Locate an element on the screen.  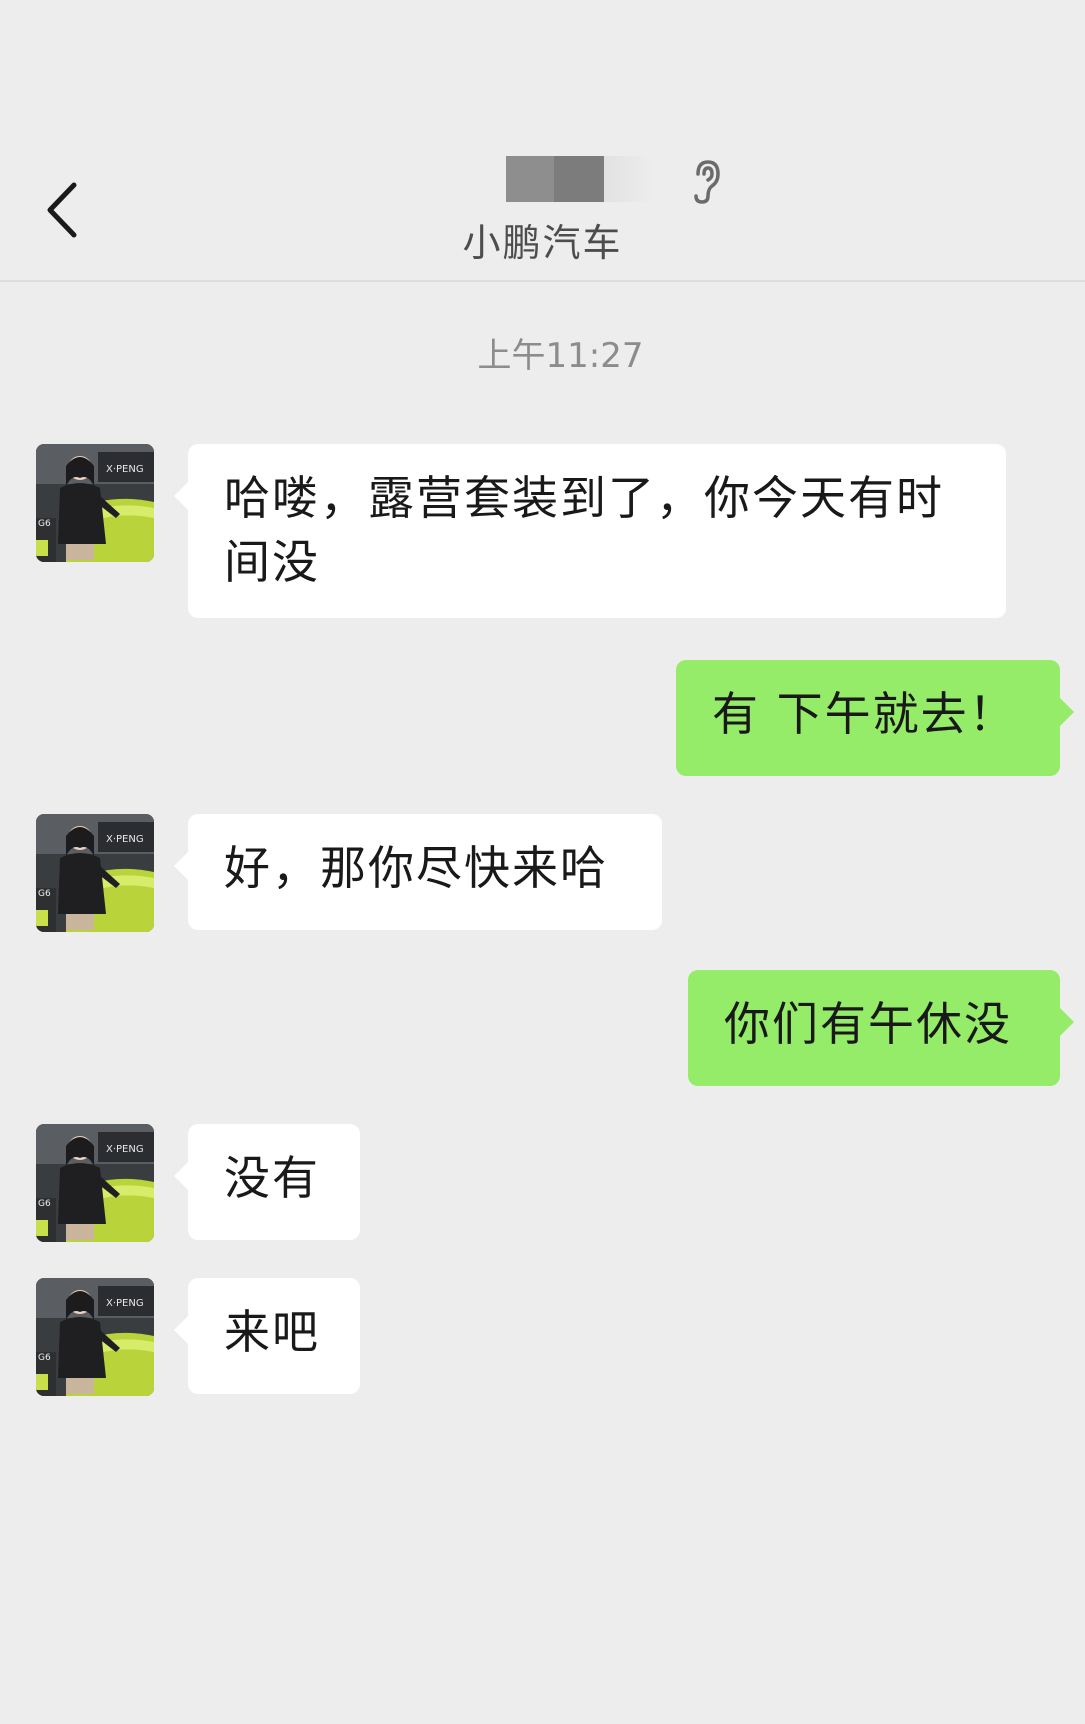
message-timestamp: 上午11:27 is located at coordinates (560, 356).